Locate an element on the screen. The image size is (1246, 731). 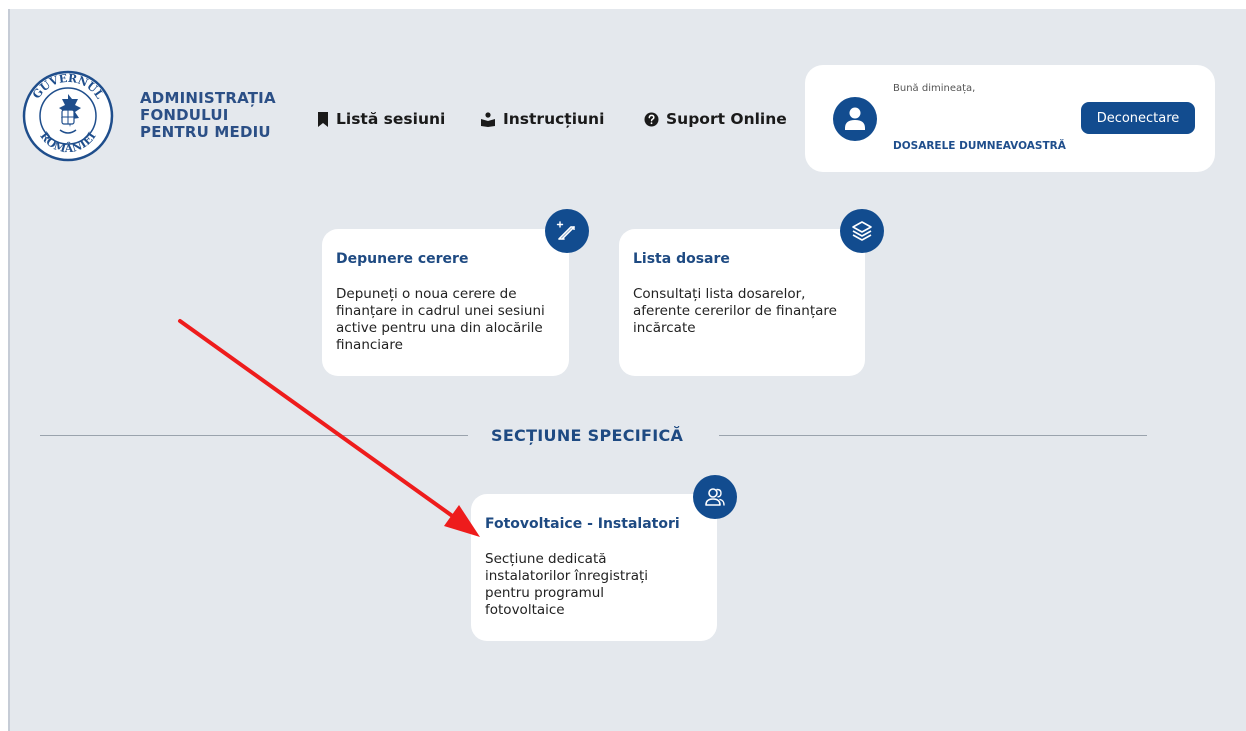
brand-line-3: PENTRU MEDIU is located at coordinates (205, 132).